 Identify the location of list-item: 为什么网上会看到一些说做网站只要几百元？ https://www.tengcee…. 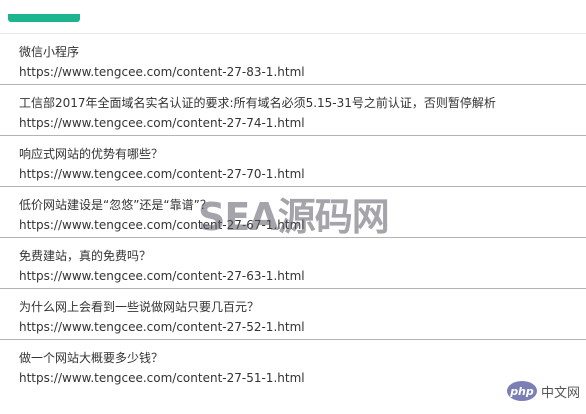
(293, 314).